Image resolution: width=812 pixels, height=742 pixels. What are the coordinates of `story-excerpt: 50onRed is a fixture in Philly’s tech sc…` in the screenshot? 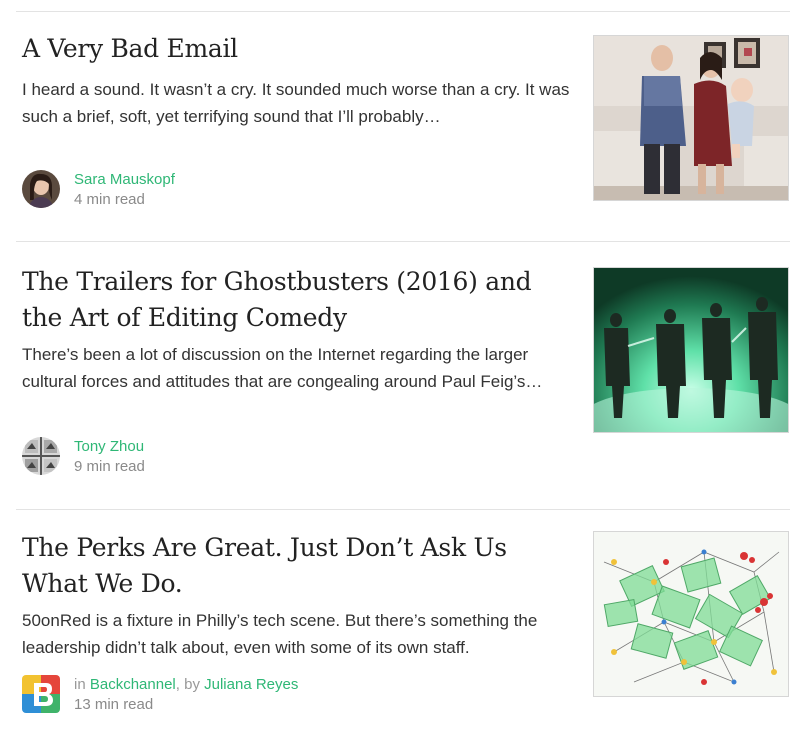 It's located at (300, 634).